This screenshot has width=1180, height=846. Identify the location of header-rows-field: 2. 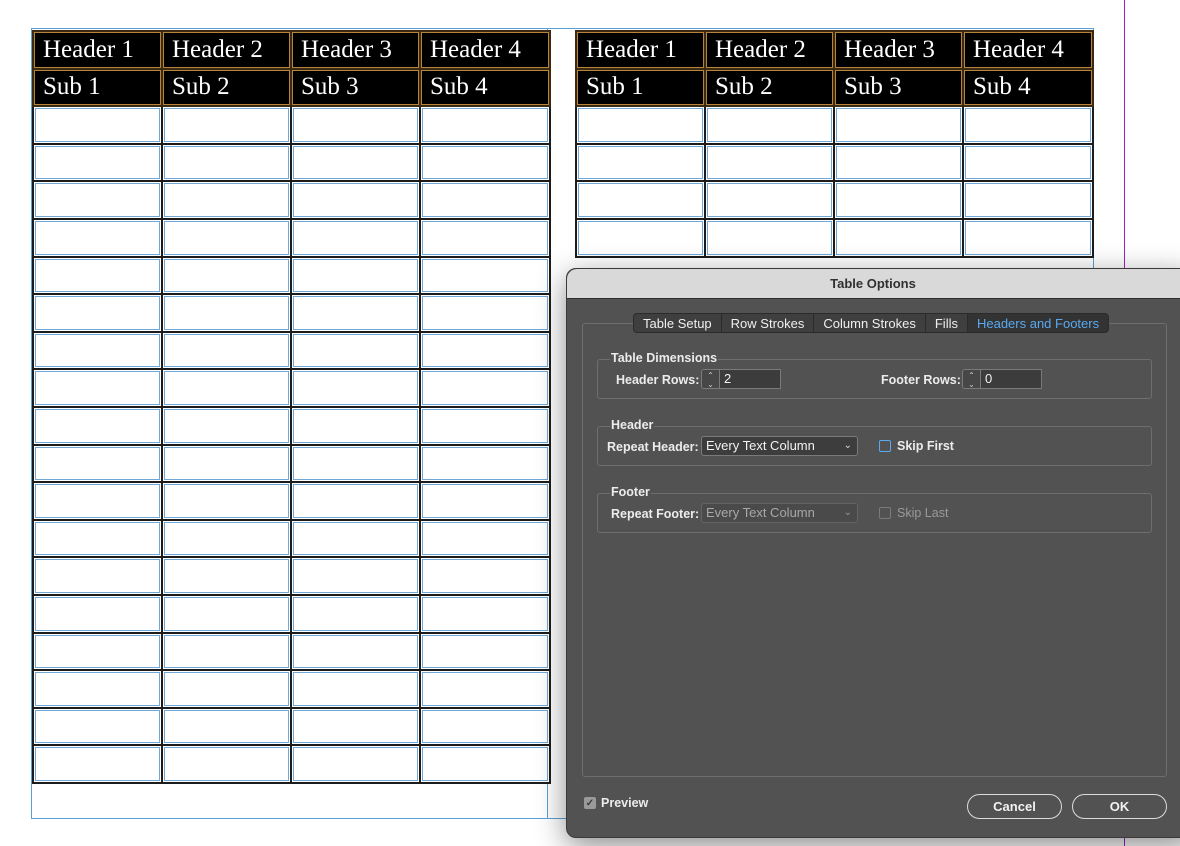
(750, 379).